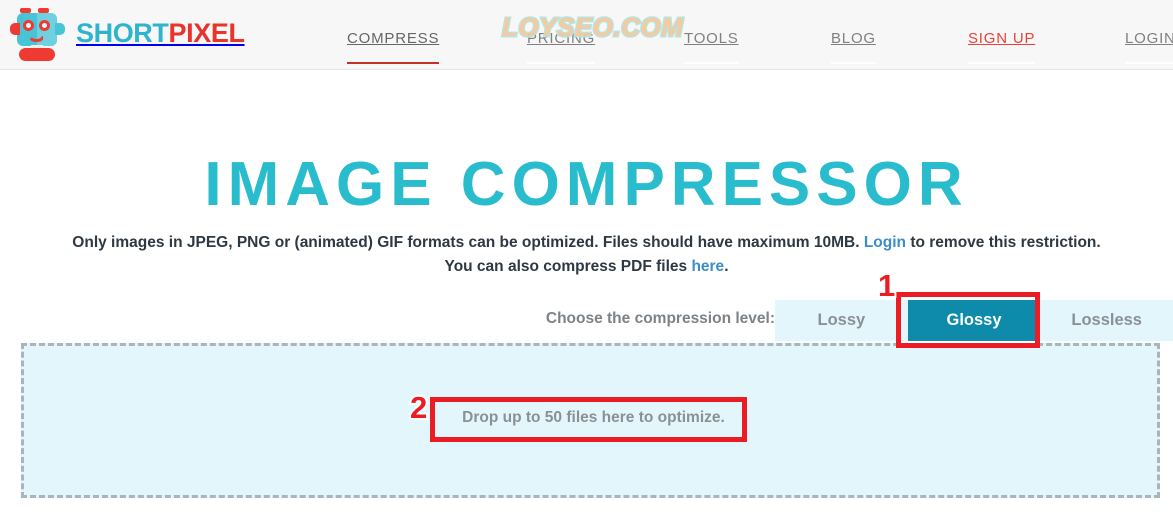 Image resolution: width=1173 pixels, height=516 pixels. What do you see at coordinates (593, 417) in the screenshot?
I see `dropzone-instruction: Drop up to 50 files here to optimize.` at bounding box center [593, 417].